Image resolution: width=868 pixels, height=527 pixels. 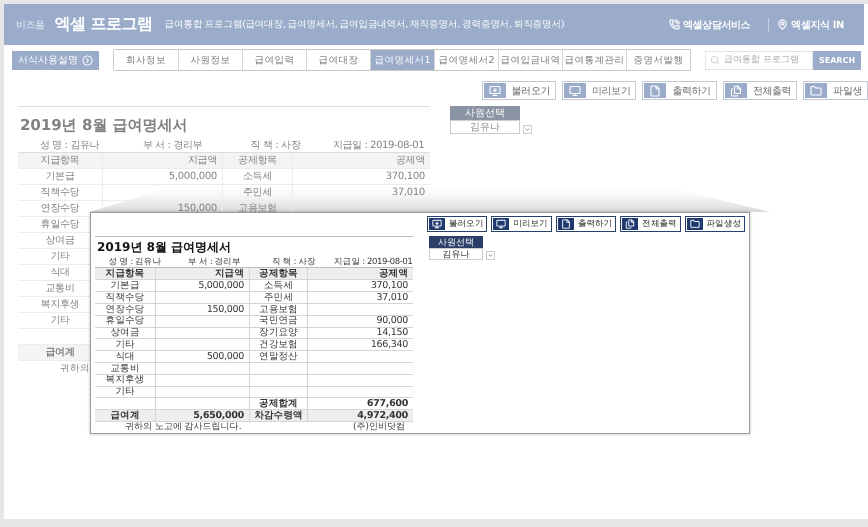 I want to click on header-subtitle: 급여통합 프로그램(급여대장, 급여명세서, 급여입금내역서, 재직증명서, 경력증명서, 퇴직증명서), so click(x=365, y=24).